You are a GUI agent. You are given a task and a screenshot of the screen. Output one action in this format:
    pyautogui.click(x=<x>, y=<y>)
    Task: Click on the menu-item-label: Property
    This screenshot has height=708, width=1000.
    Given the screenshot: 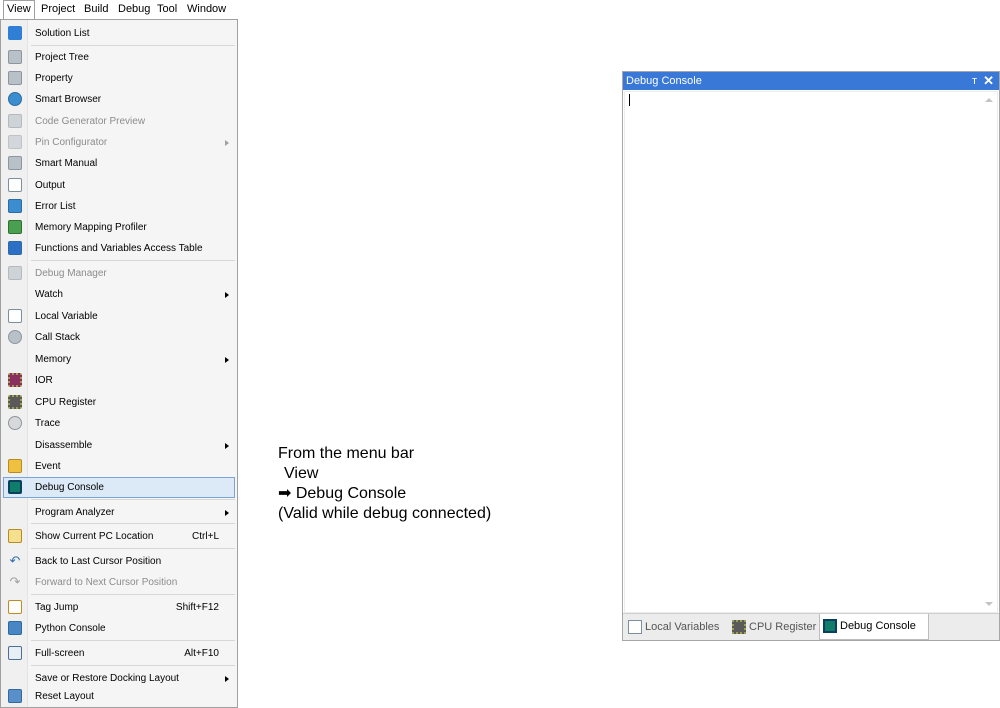 What is the action you would take?
    pyautogui.click(x=54, y=78)
    